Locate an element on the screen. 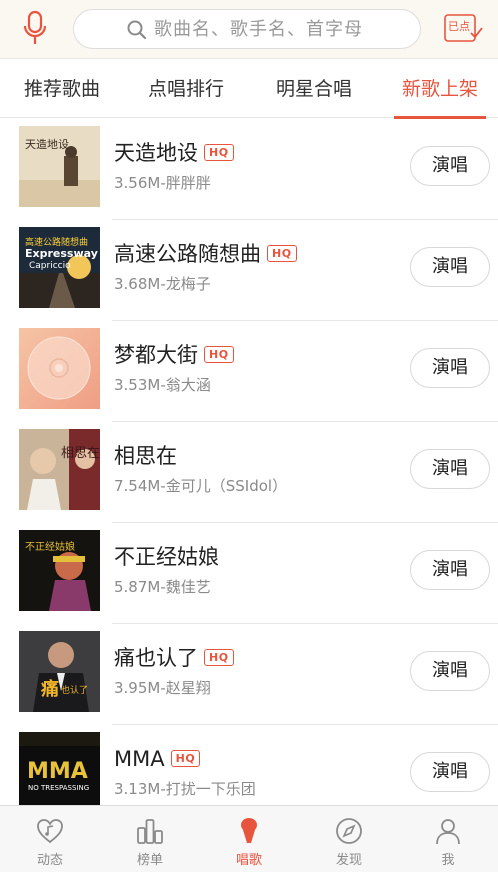 The height and width of the screenshot is (872, 498). nav-charts: 榜单 is located at coordinates (150, 839).